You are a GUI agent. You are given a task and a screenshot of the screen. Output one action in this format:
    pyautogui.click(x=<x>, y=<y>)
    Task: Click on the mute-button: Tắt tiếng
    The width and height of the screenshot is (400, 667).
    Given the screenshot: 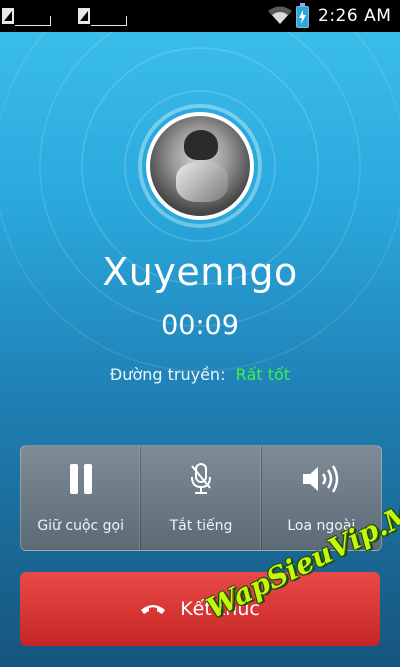 What is the action you would take?
    pyautogui.click(x=201, y=498)
    